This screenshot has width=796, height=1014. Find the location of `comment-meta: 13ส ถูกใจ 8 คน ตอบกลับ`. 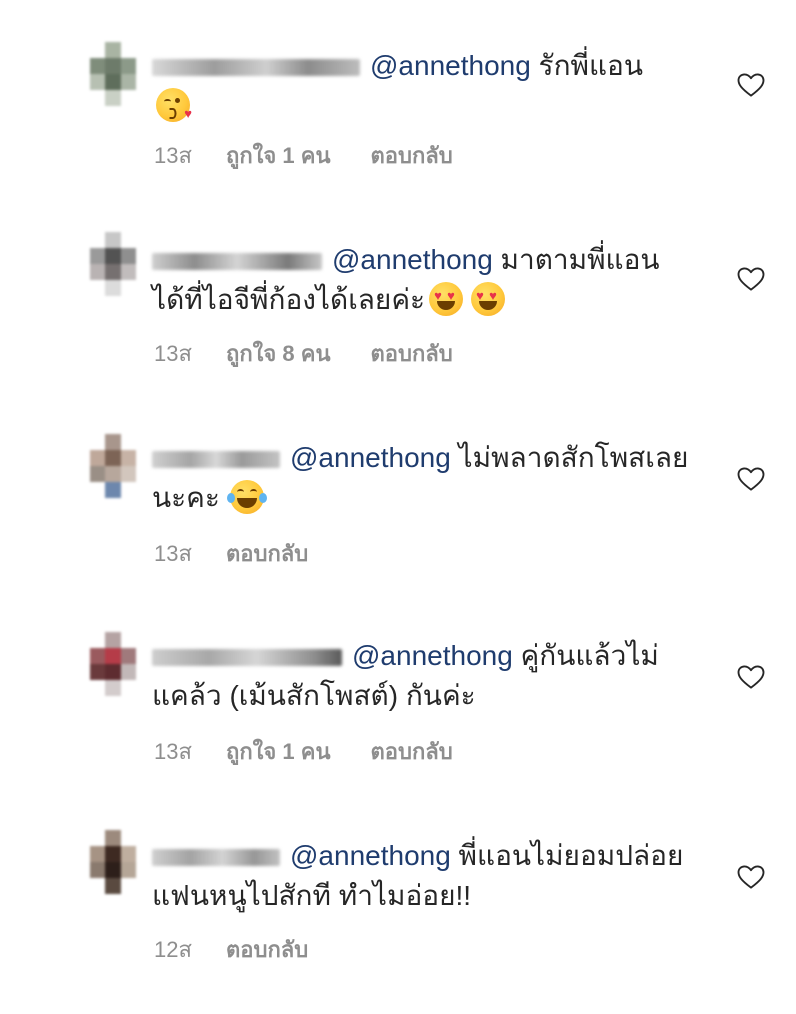

comment-meta: 13ส ถูกใจ 8 คน ตอบกลับ is located at coordinates (303, 354).